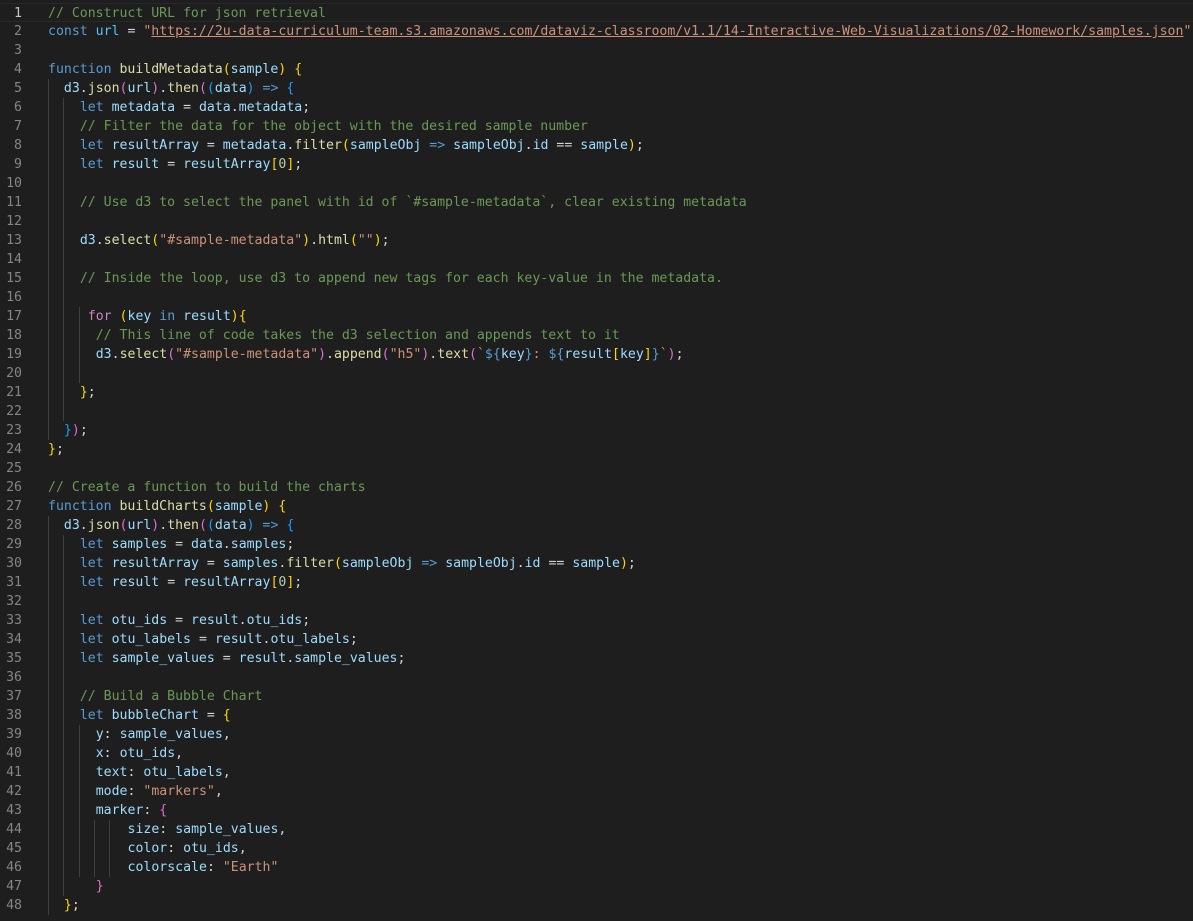  Describe the element at coordinates (596, 734) in the screenshot. I see `code-line: 39 y: sample_values,` at that location.